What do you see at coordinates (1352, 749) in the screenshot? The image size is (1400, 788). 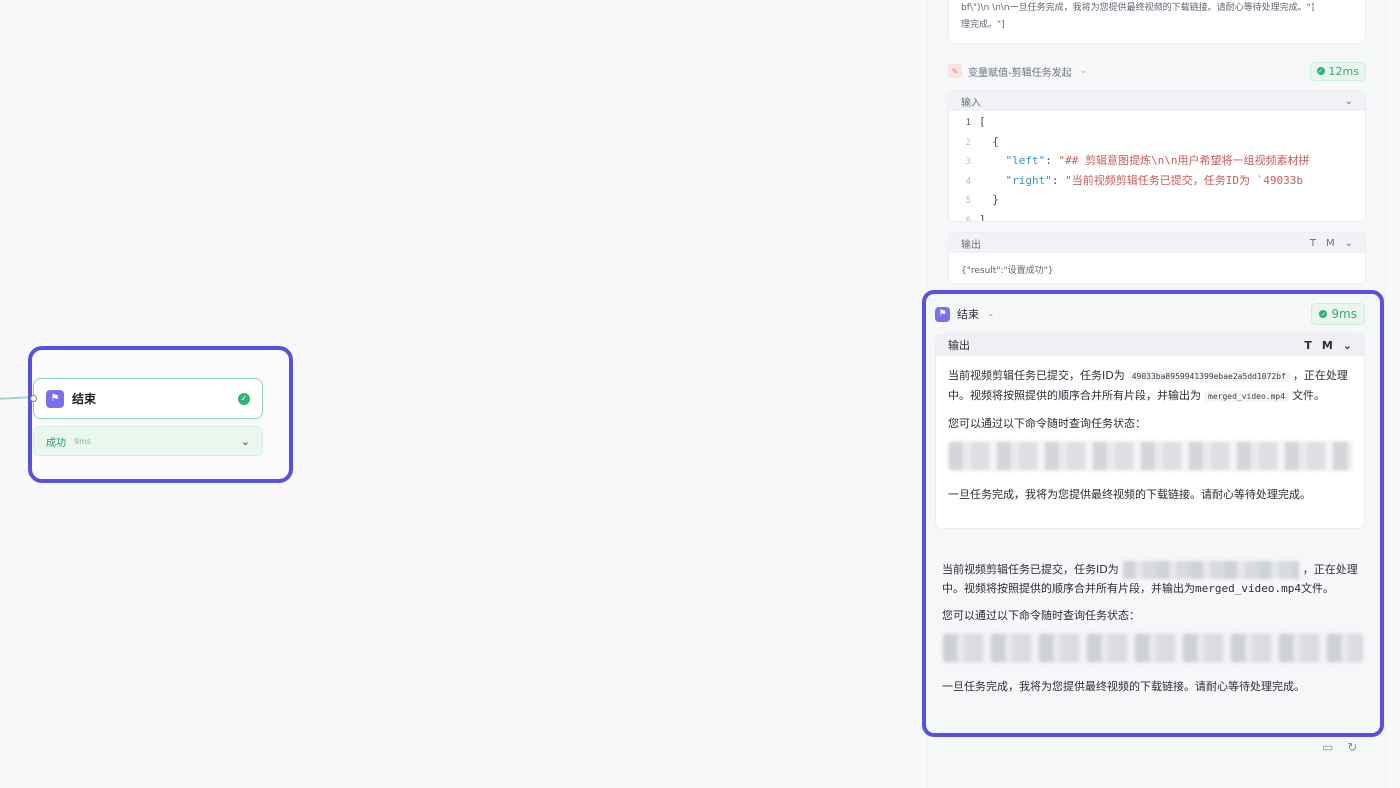 I see `refresh-icon: ↻` at bounding box center [1352, 749].